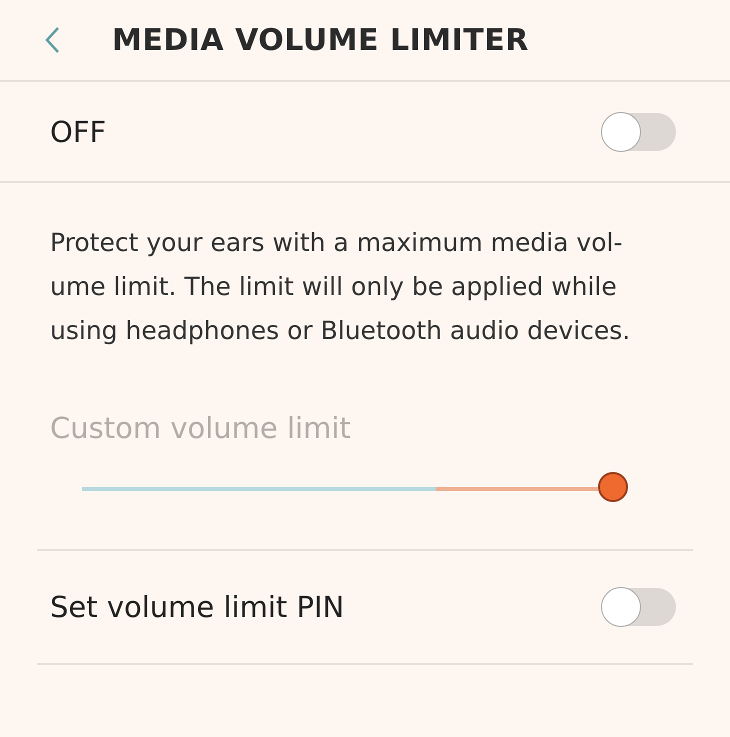  What do you see at coordinates (78, 131) in the screenshot?
I see `switch-label: OFF` at bounding box center [78, 131].